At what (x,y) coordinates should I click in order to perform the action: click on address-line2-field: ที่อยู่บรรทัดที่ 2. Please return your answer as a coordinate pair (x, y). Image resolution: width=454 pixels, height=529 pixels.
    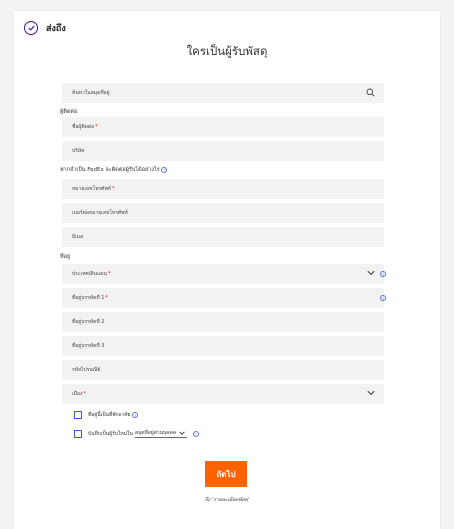
    Looking at the image, I should click on (223, 322).